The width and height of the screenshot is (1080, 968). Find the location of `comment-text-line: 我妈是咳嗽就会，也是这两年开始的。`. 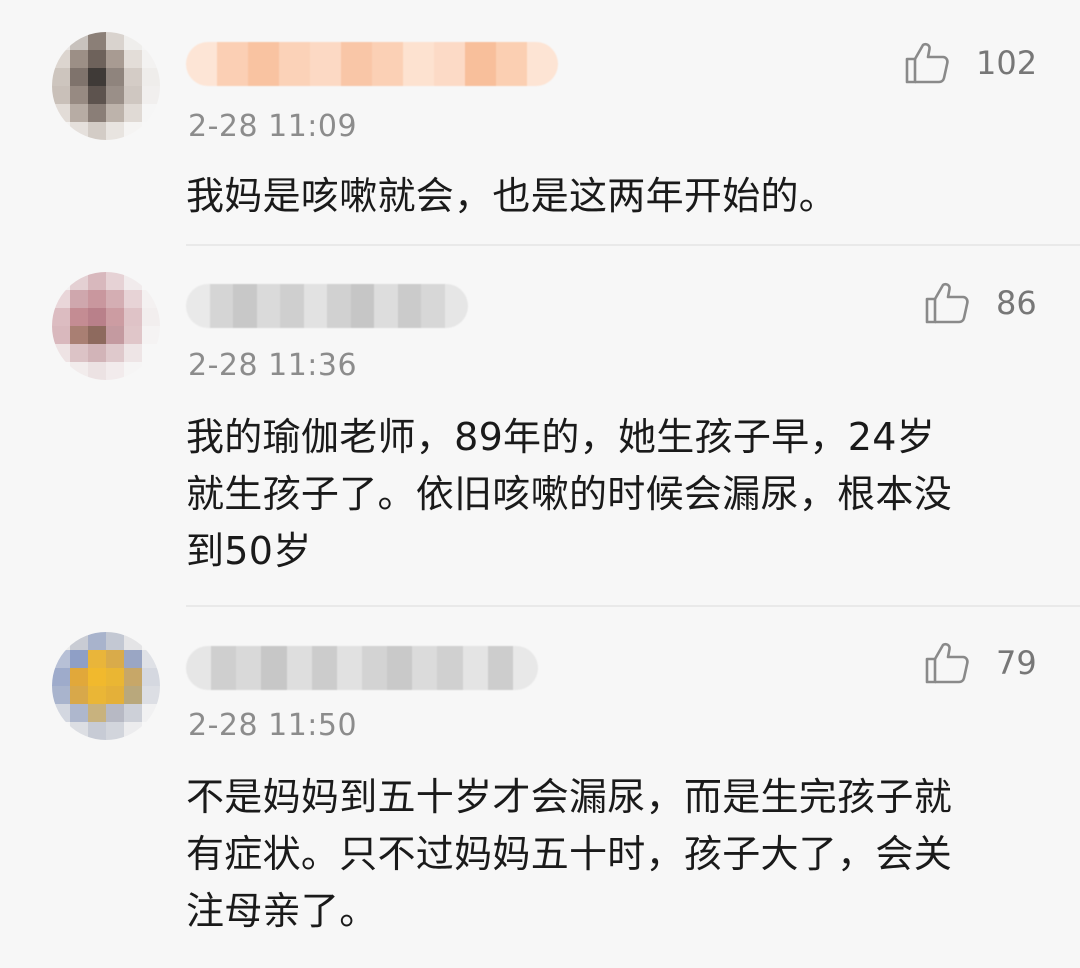

comment-text-line: 我妈是咳嗽就会，也是这两年开始的。 is located at coordinates (512, 196).